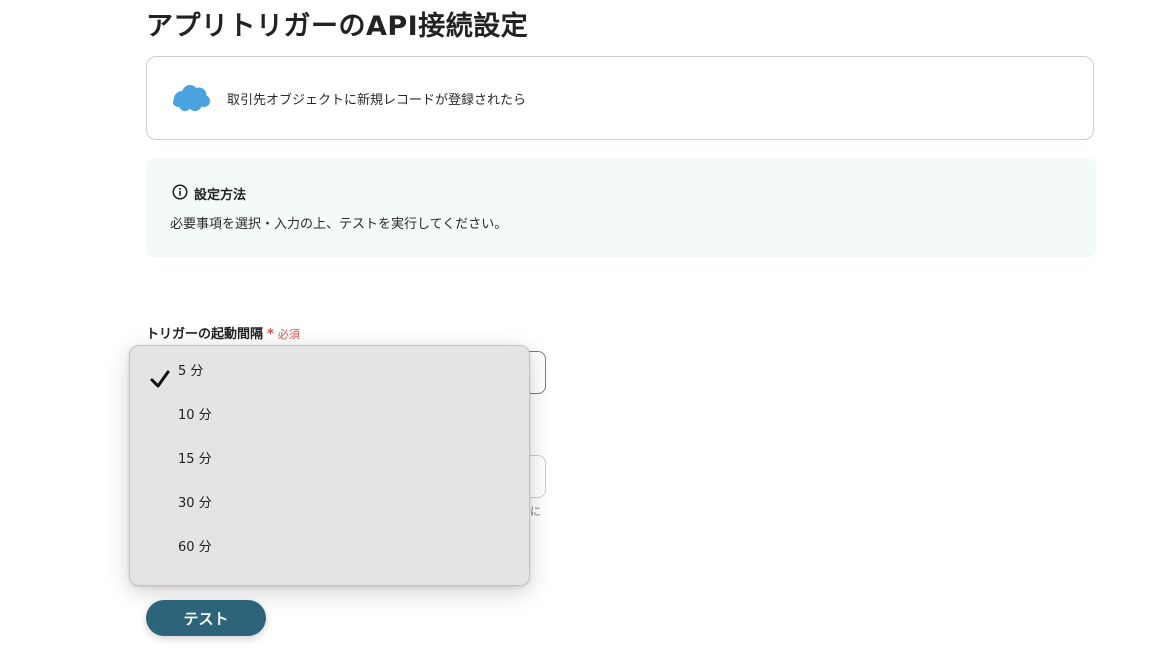  What do you see at coordinates (195, 503) in the screenshot?
I see `dropdown-option-label: 30 分` at bounding box center [195, 503].